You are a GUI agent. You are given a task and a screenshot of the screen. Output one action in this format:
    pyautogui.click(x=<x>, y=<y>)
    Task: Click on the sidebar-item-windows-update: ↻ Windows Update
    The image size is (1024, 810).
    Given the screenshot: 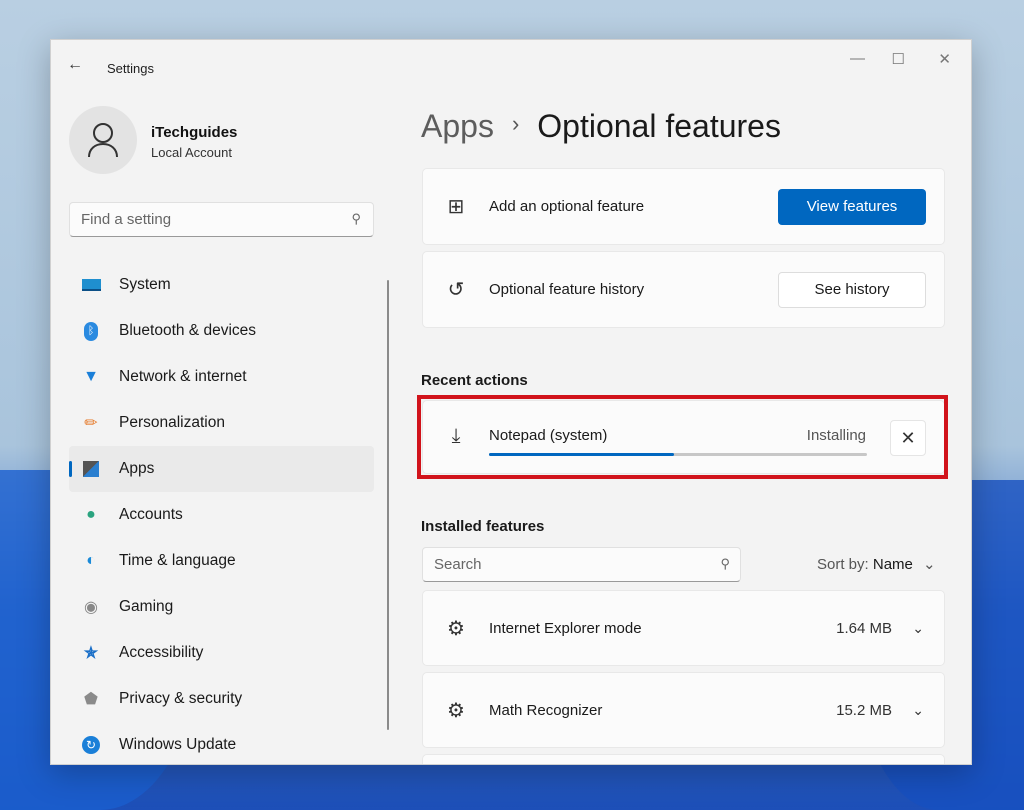 What is the action you would take?
    pyautogui.click(x=221, y=743)
    